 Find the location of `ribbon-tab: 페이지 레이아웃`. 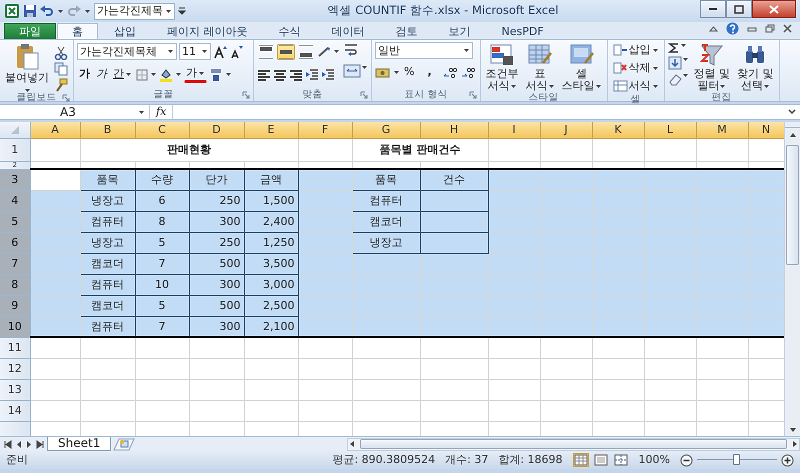

ribbon-tab: 페이지 레이아웃 is located at coordinates (207, 31).